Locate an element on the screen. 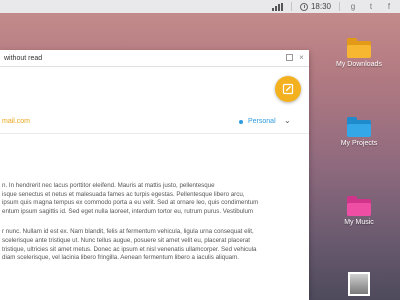 The image size is (400, 300). desktop-item-downloads: My Downloads is located at coordinates (359, 53).